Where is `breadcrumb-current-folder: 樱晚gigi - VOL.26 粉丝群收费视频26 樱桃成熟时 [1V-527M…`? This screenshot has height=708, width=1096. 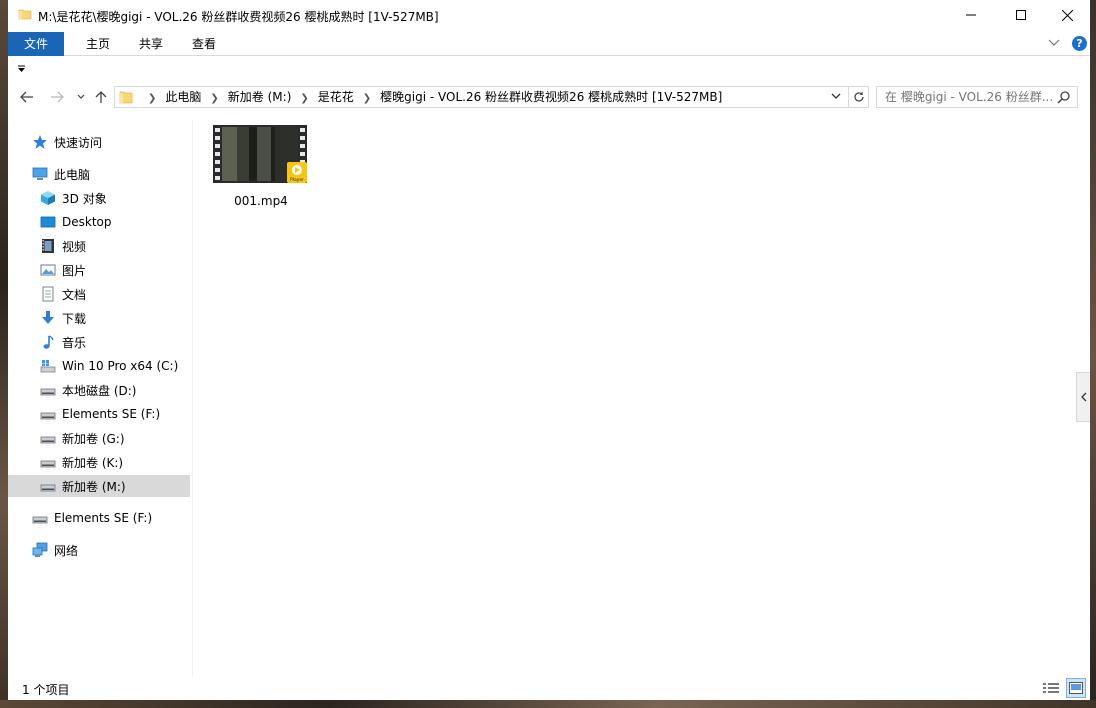
breadcrumb-current-folder: 樱晚gigi - VOL.26 粉丝群收费视频26 樱桃成熟时 [1V-527M… is located at coordinates (551, 97).